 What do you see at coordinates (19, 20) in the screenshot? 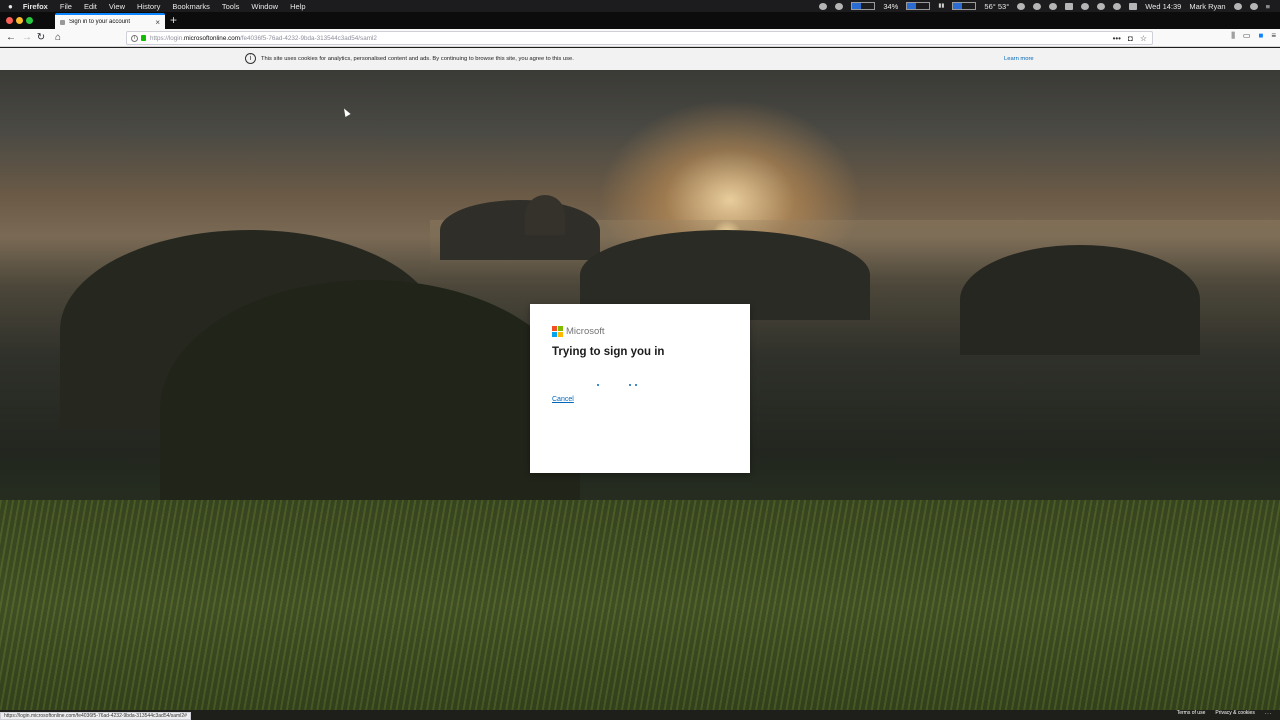
I see `window-minimize-button` at bounding box center [19, 20].